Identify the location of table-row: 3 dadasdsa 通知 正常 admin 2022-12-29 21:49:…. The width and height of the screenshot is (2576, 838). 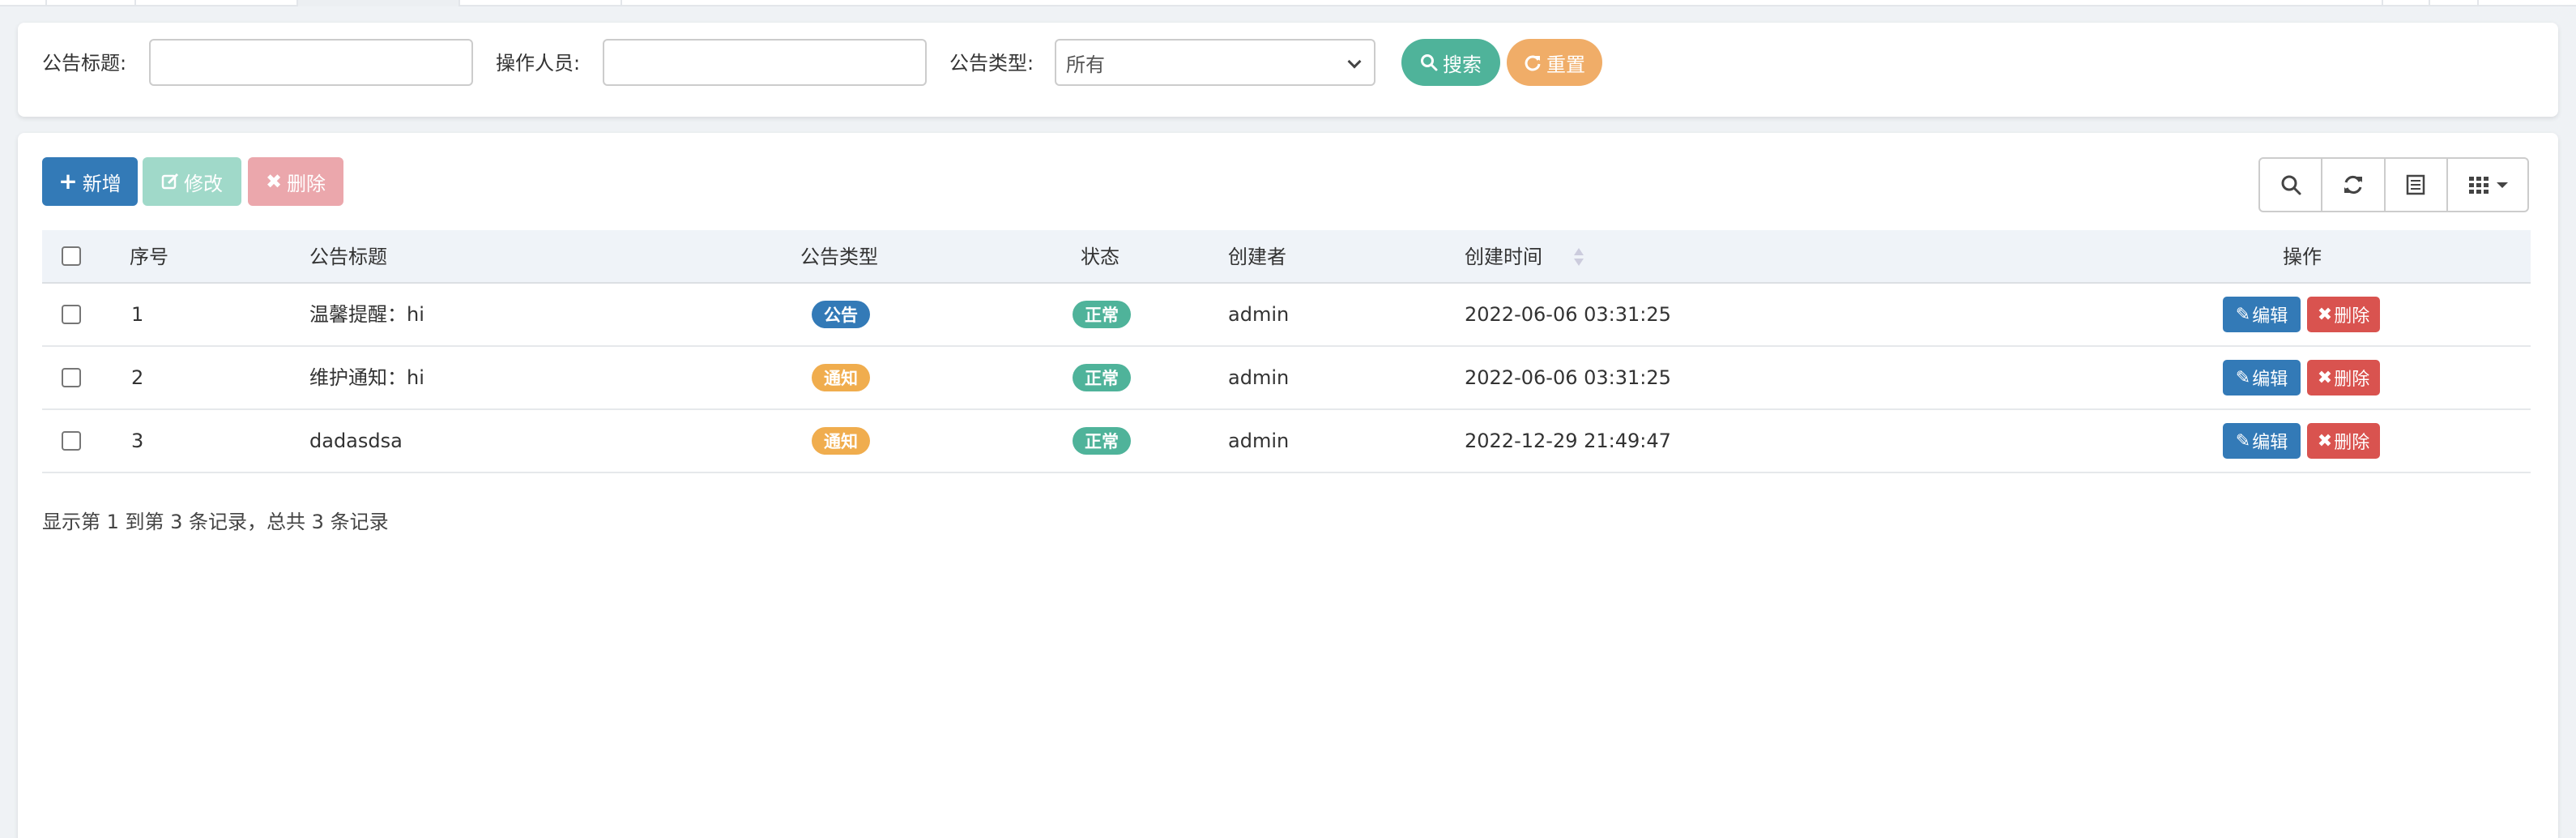
(1286, 441).